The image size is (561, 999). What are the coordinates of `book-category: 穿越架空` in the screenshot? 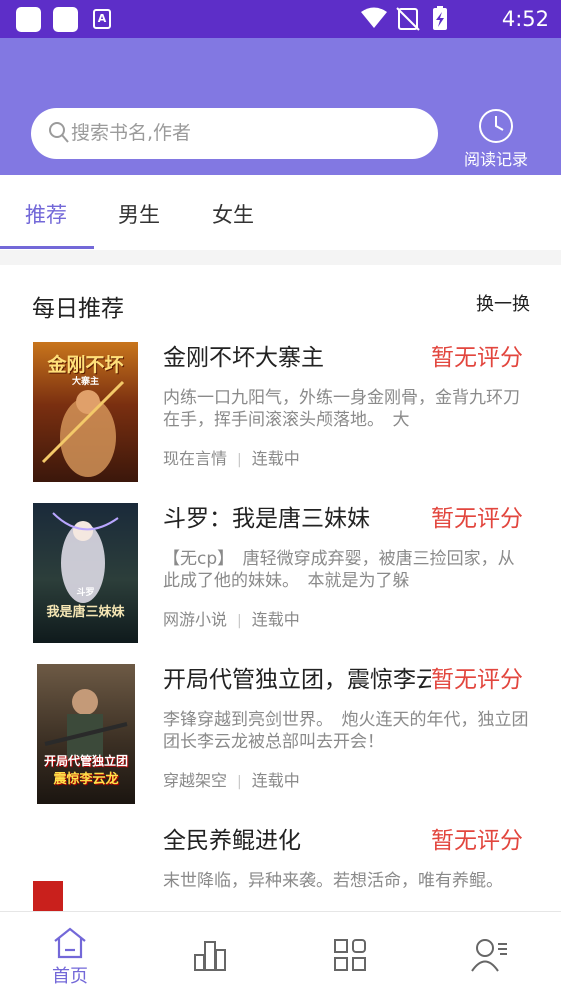 It's located at (195, 780).